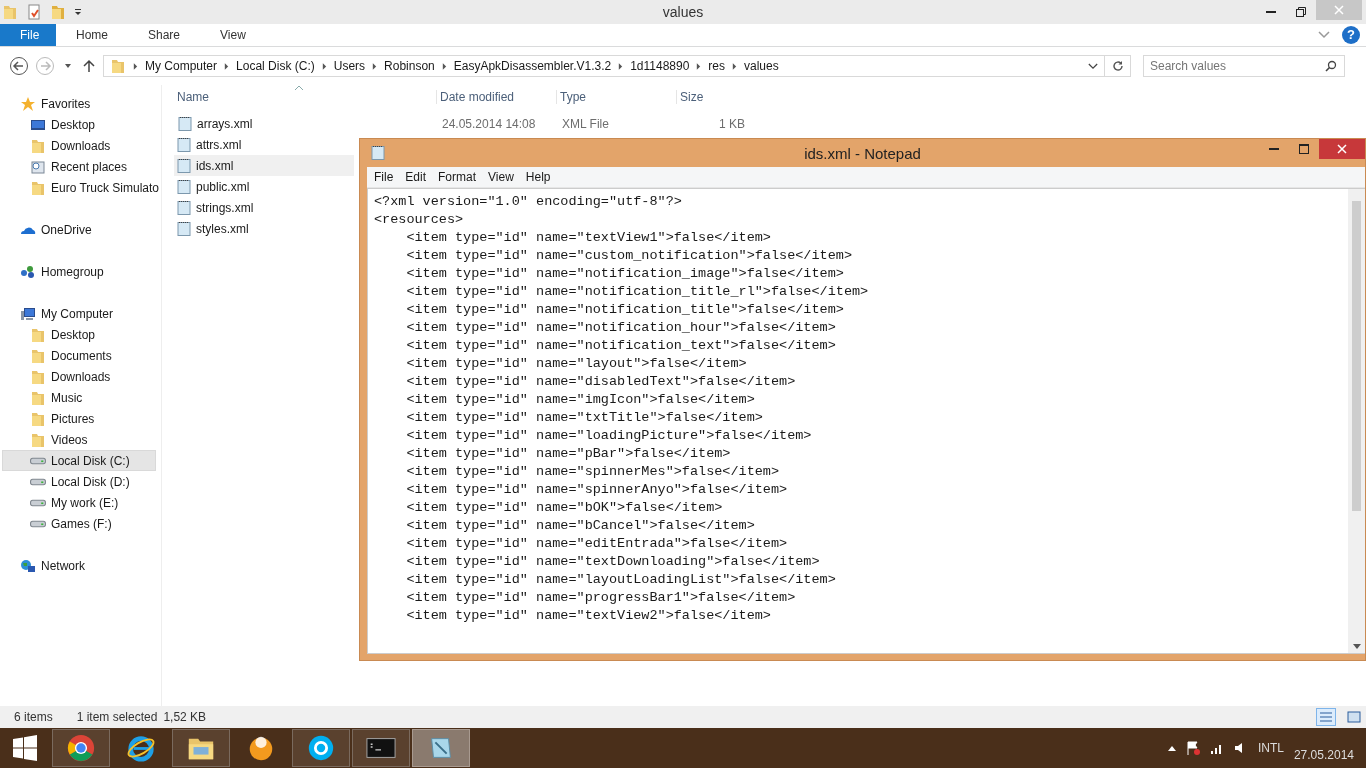 The width and height of the screenshot is (1366, 768). I want to click on properties-icon, so click(34, 12).